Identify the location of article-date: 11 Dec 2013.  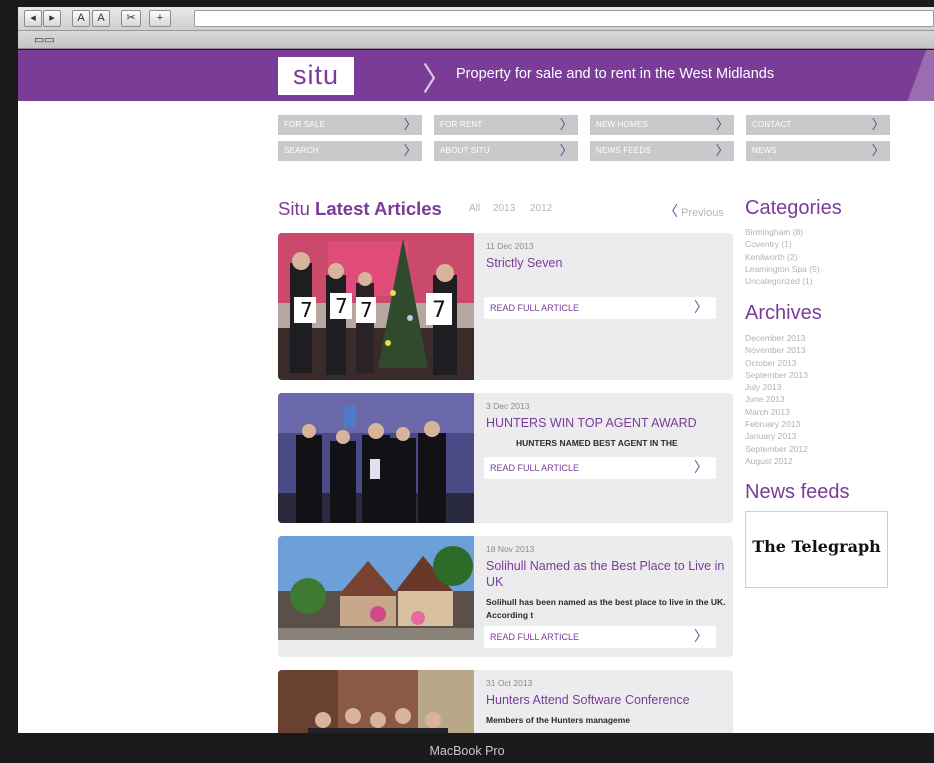
(510, 246).